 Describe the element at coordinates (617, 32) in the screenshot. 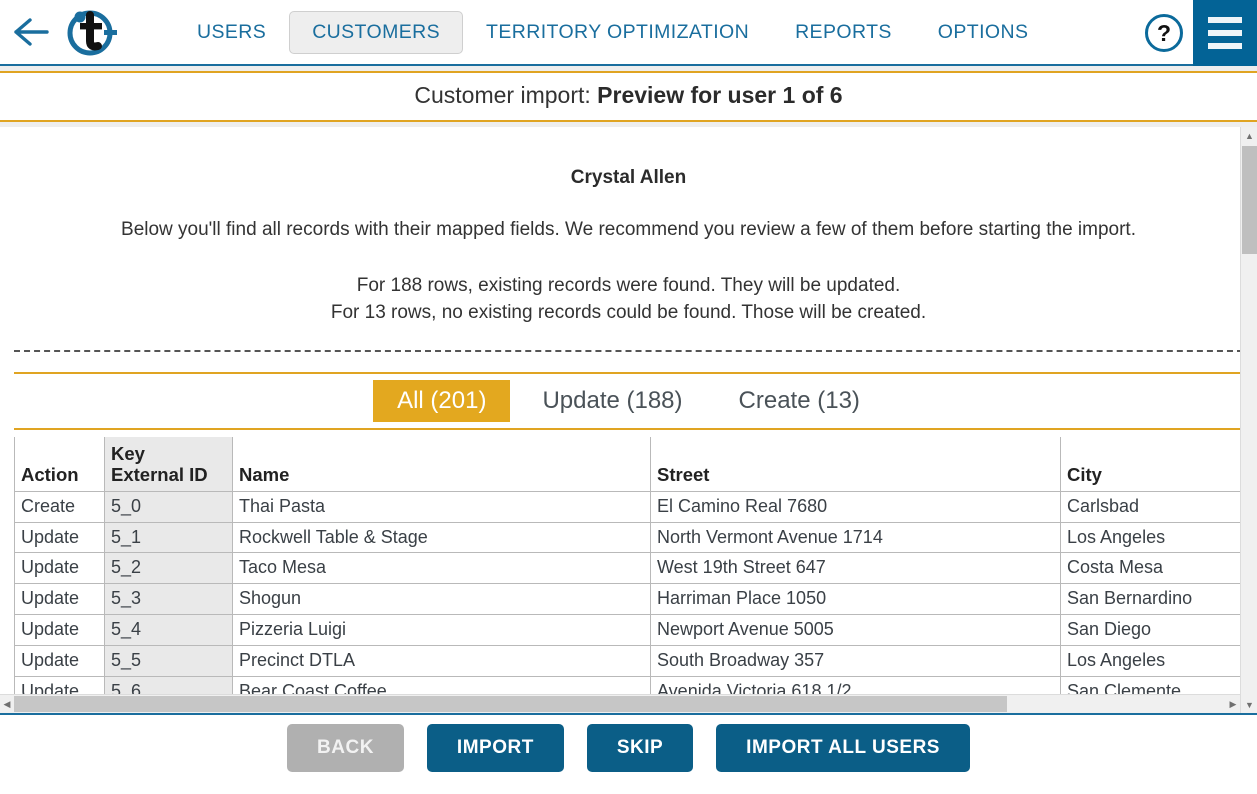

I see `nav-item-territory-optimization: TERRITORY OPTIMIZATION` at that location.